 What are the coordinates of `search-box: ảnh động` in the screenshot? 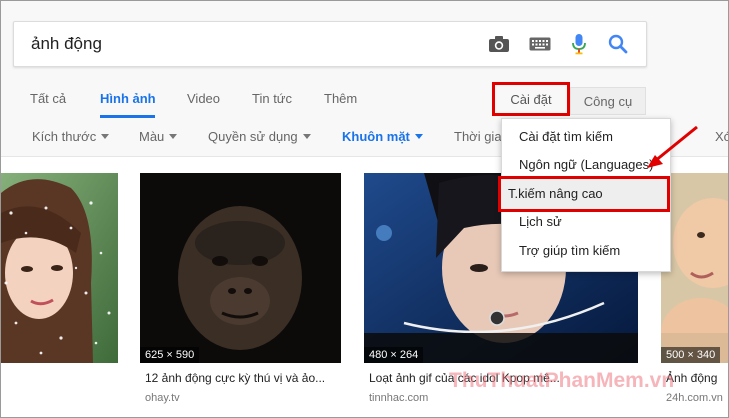 It's located at (330, 44).